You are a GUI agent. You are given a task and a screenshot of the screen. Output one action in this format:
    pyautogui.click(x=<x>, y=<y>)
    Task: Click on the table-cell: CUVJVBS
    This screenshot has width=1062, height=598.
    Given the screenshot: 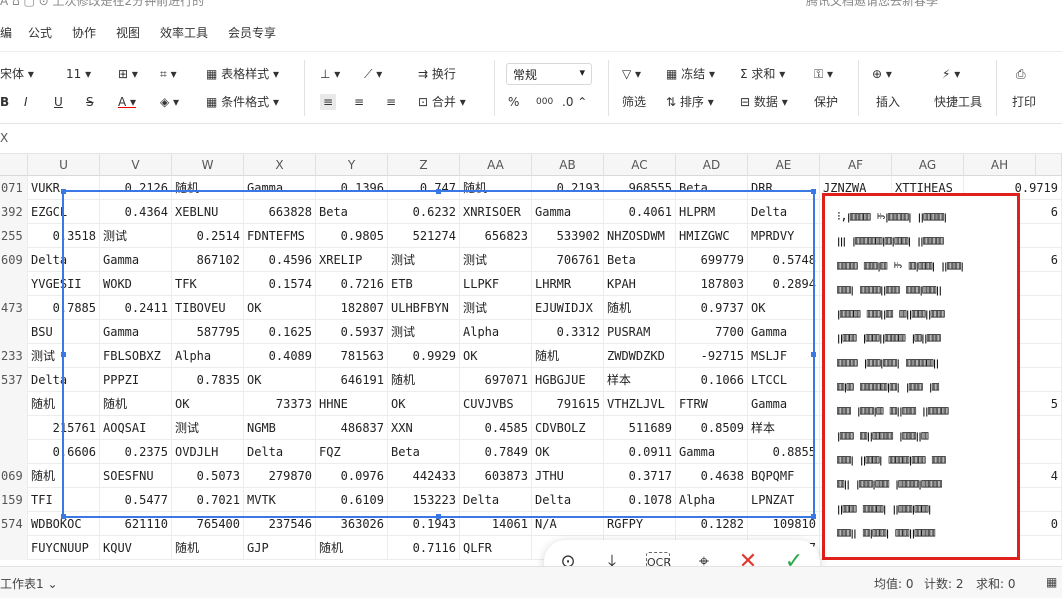 What is the action you would take?
    pyautogui.click(x=496, y=404)
    